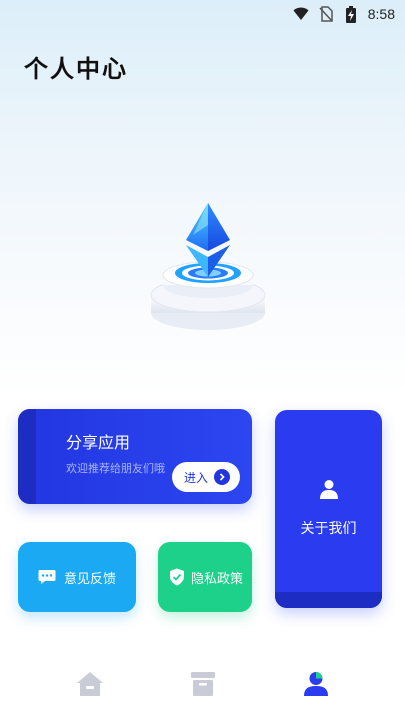 The width and height of the screenshot is (405, 720). I want to click on tab-home, so click(90, 684).